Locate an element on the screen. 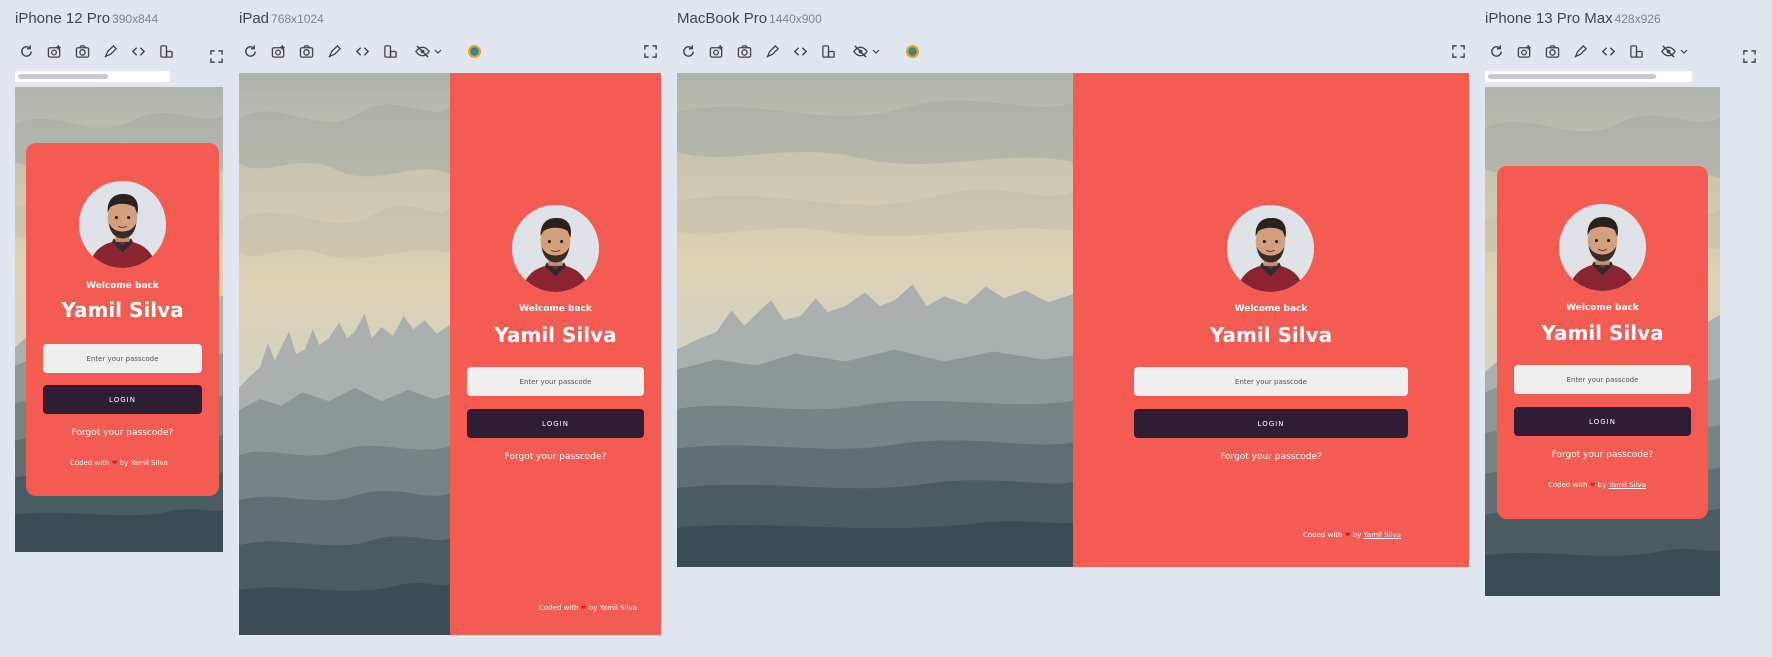 This screenshot has height=657, width=1772. device-title: iPhone 13 Pro Max 428x926 is located at coordinates (1573, 19).